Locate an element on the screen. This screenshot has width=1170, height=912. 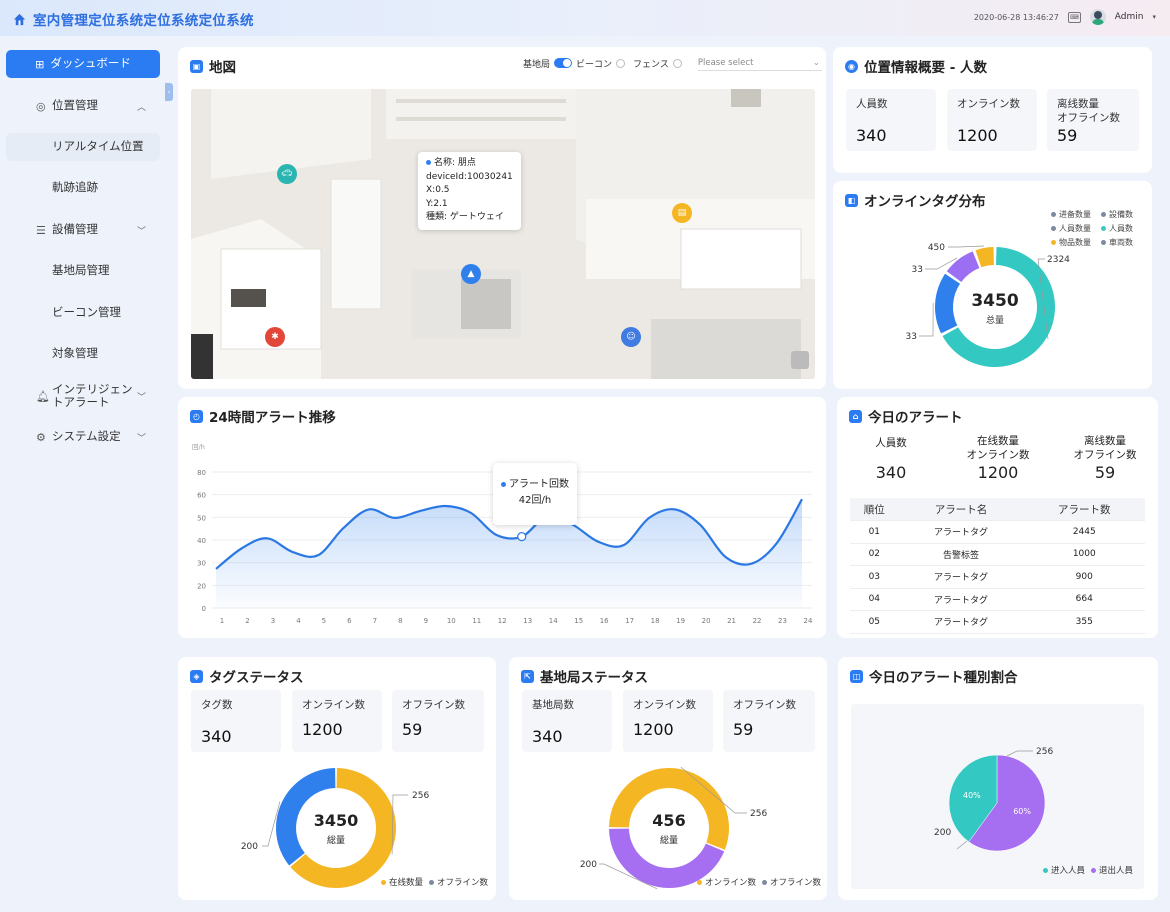
map-title: 地図 is located at coordinates (222, 68).